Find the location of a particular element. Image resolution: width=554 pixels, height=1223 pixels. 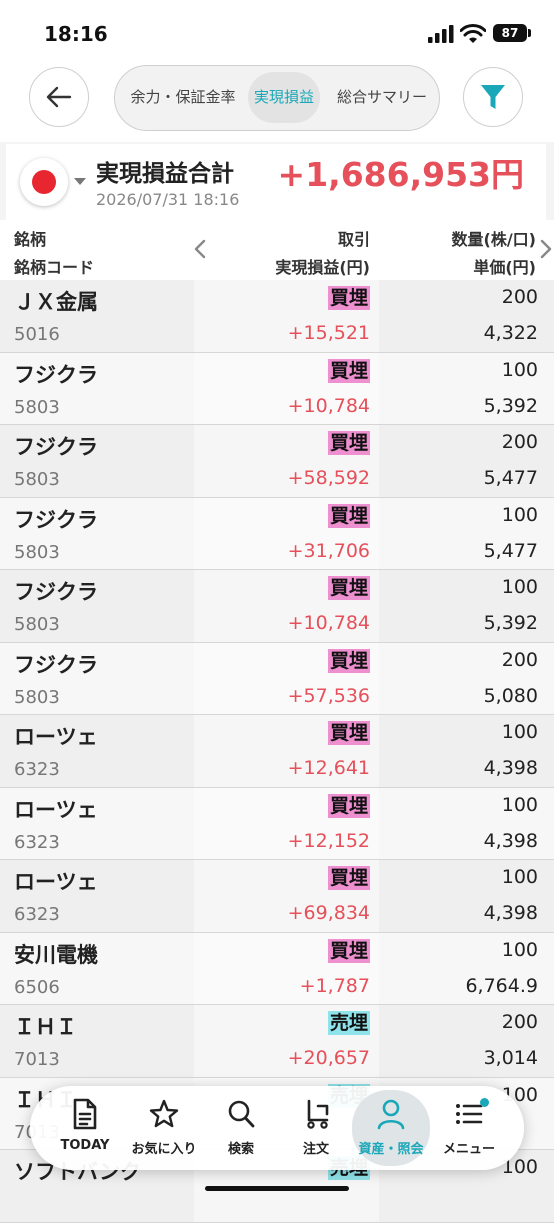

unit-price: 4,322 is located at coordinates (510, 333).